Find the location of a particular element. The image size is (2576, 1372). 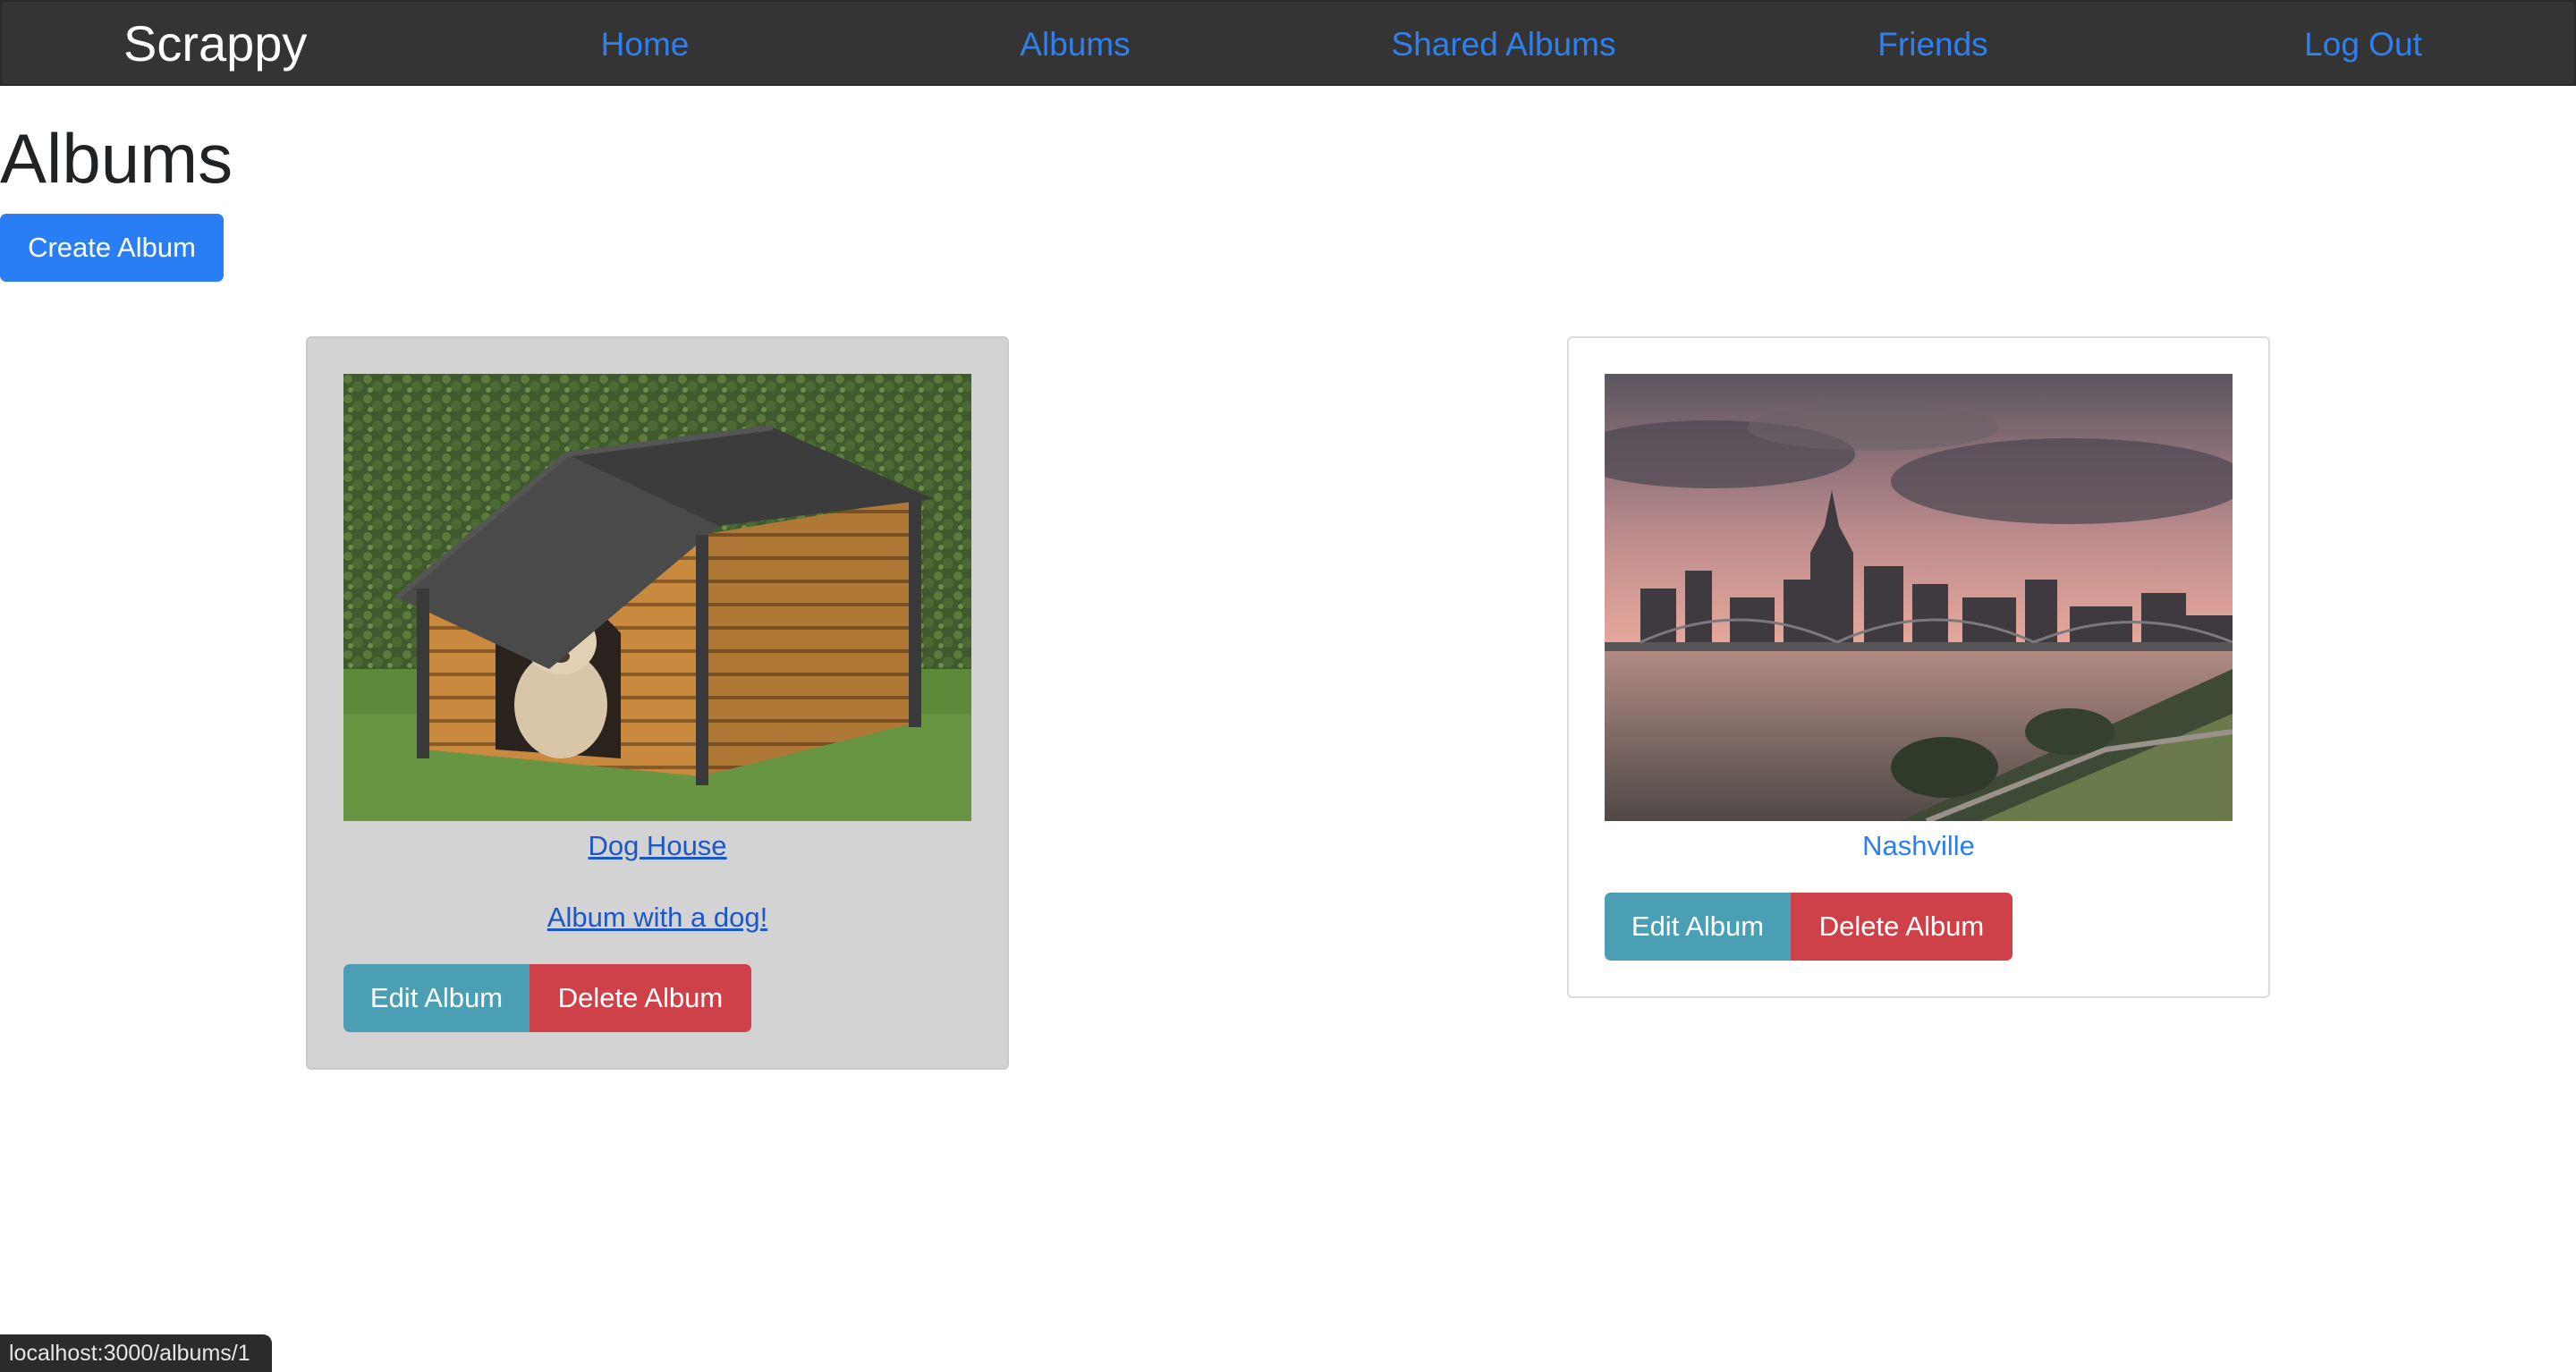

album-description-link: Album with a dog! is located at coordinates (657, 917).